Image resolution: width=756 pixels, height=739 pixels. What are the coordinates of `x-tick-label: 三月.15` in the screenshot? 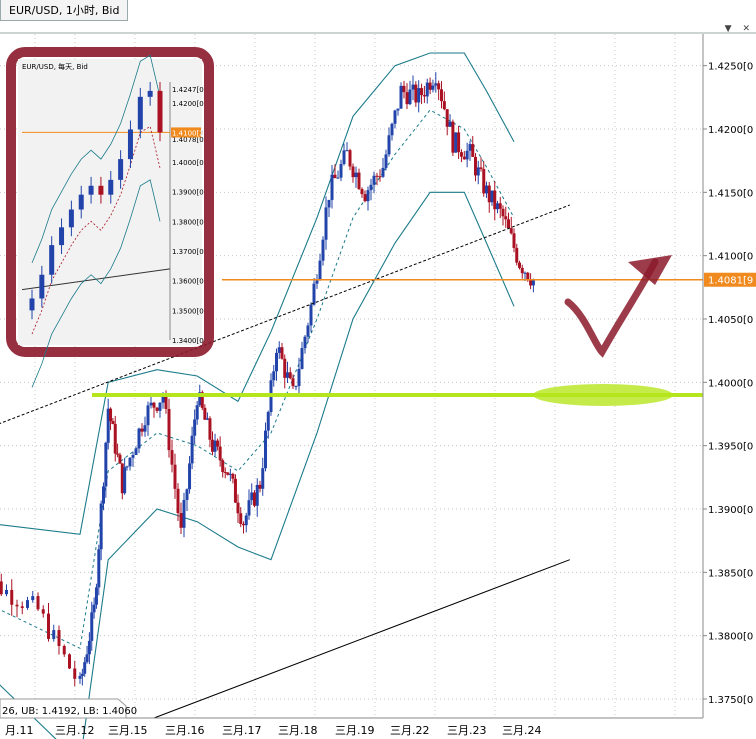 It's located at (128, 730).